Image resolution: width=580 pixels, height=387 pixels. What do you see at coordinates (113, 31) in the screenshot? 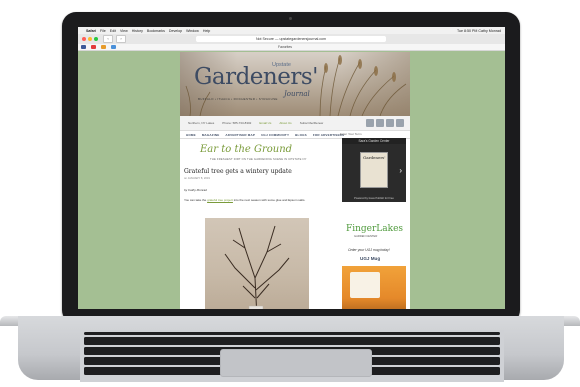
I see `menu-item: Edit` at bounding box center [113, 31].